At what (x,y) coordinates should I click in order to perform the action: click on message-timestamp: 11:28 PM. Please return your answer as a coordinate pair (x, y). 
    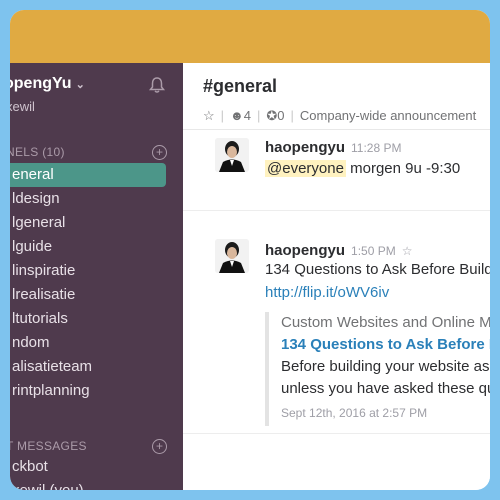
    Looking at the image, I should click on (376, 148).